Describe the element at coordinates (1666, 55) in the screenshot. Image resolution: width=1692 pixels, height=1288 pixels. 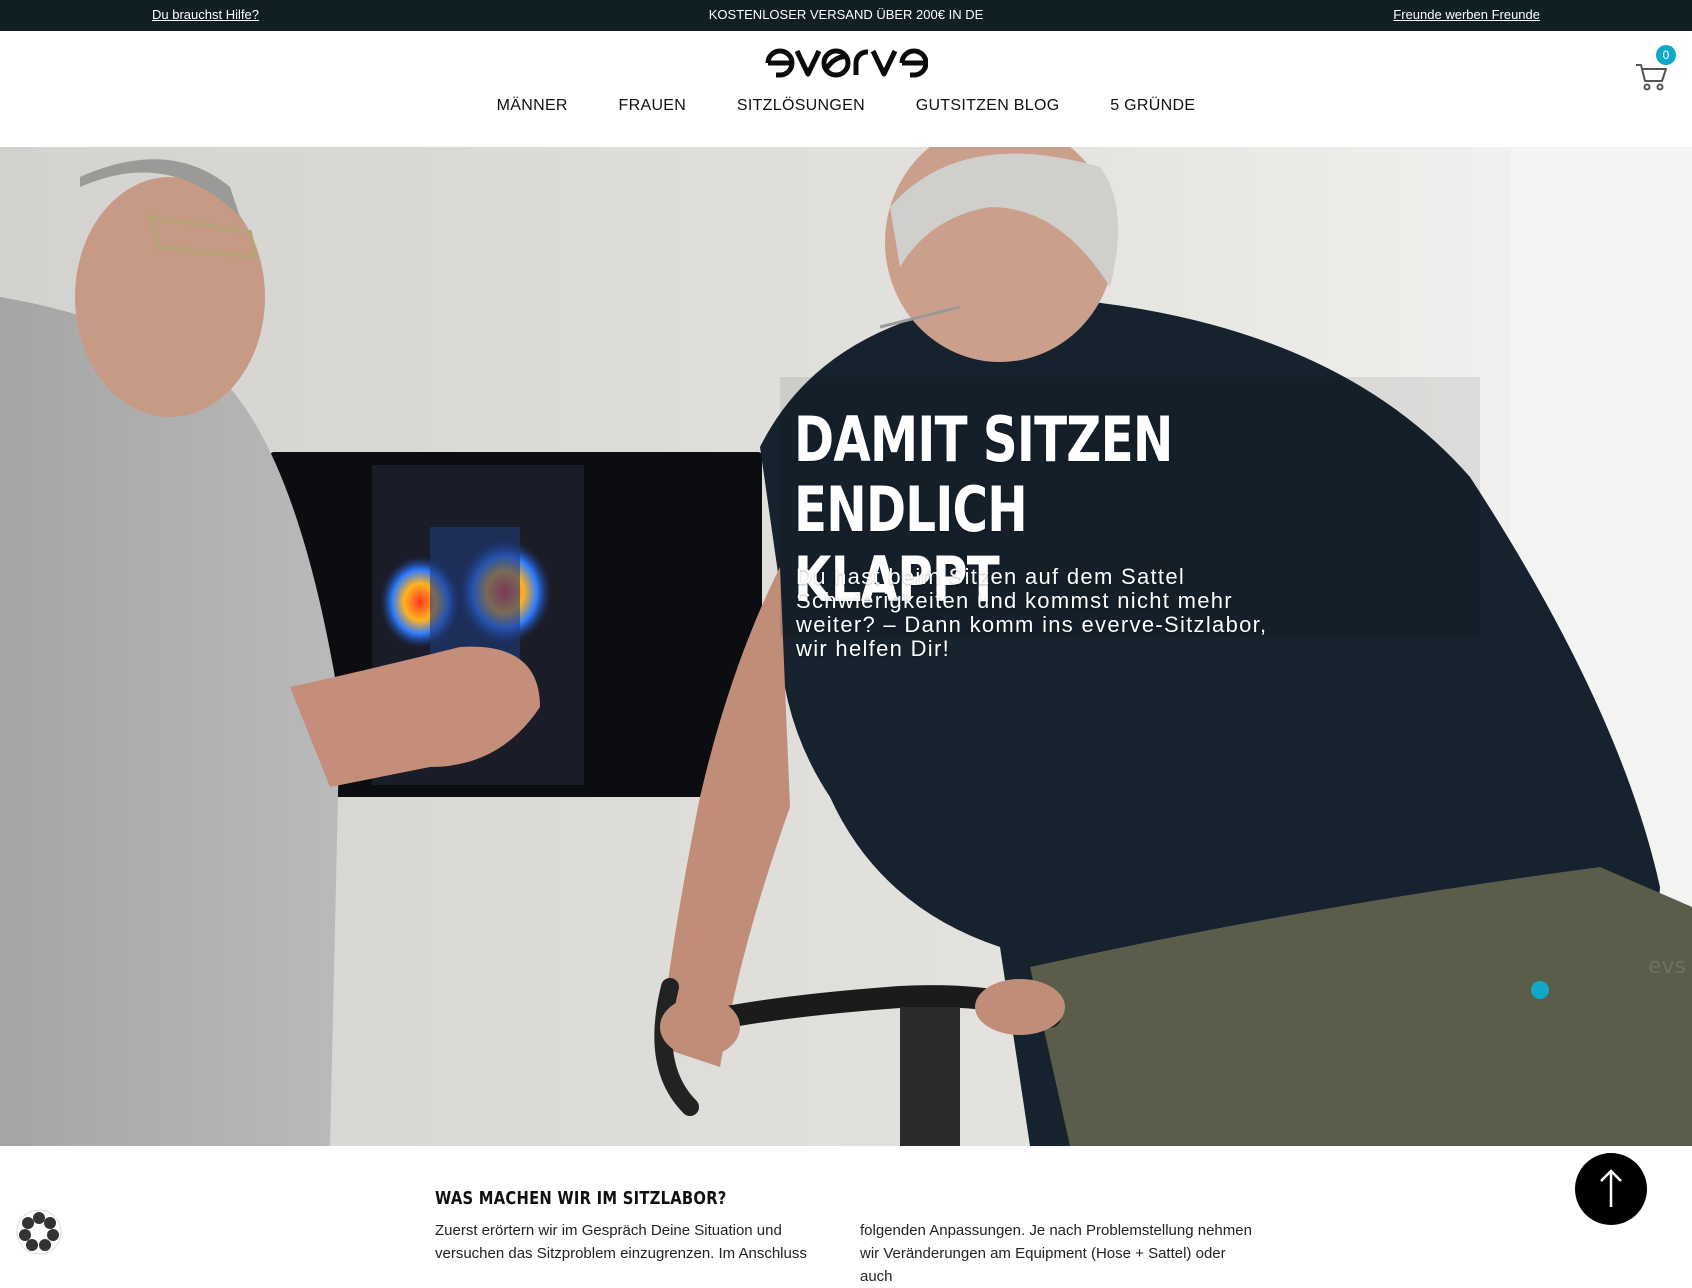
I see `cart-count-badge: 0` at that location.